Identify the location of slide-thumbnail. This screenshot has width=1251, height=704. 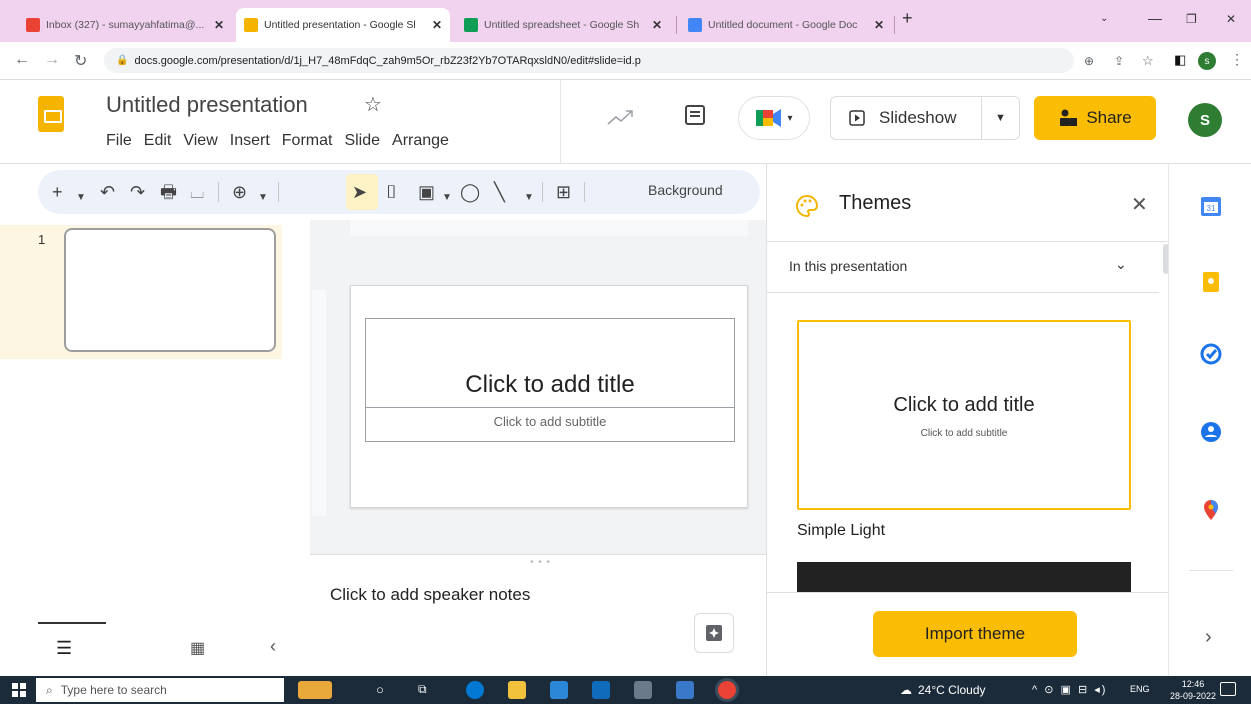
(170, 290).